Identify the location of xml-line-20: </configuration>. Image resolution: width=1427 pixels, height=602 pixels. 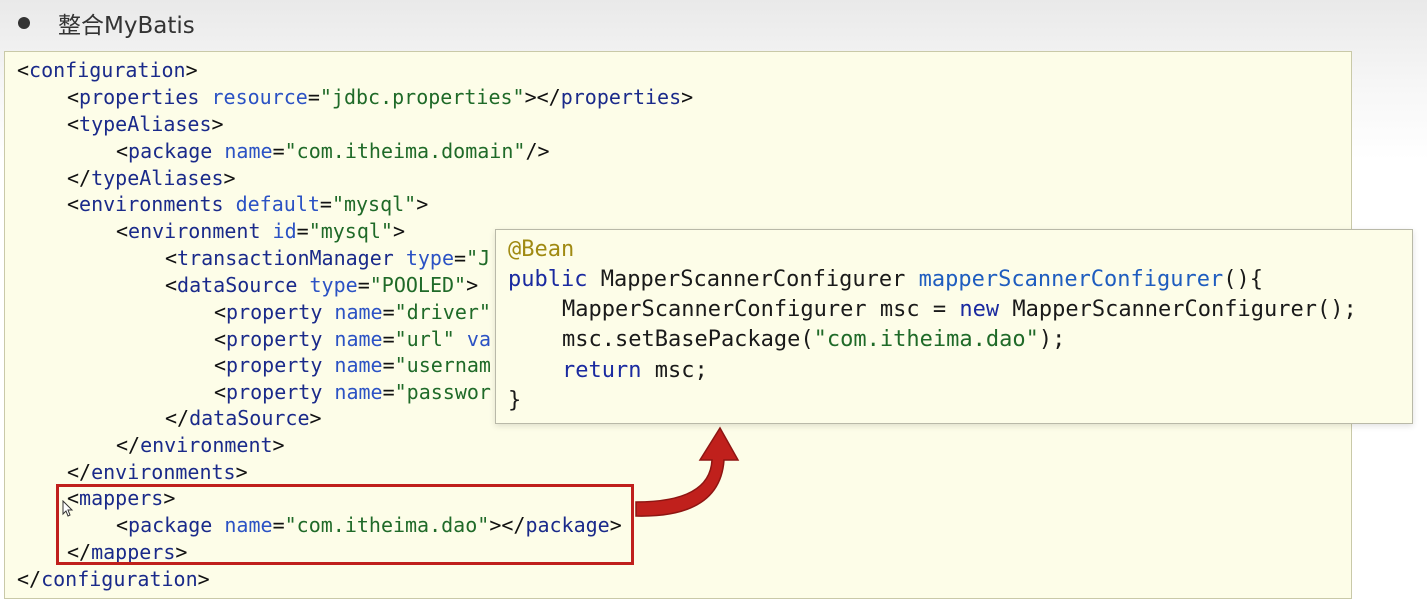
(113, 579).